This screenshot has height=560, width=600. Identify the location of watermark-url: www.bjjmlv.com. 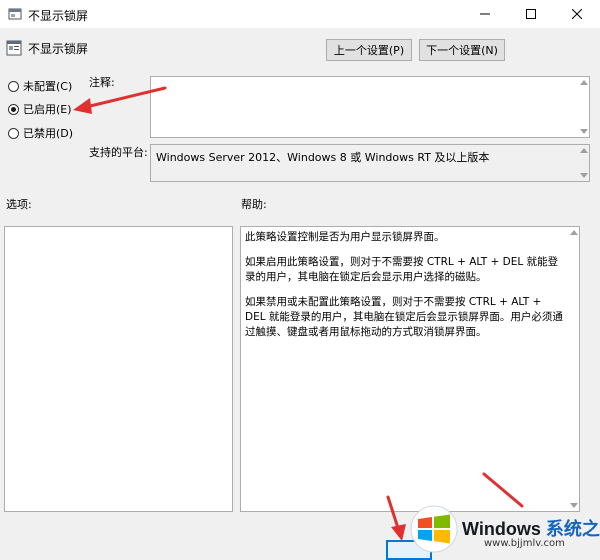
(524, 543).